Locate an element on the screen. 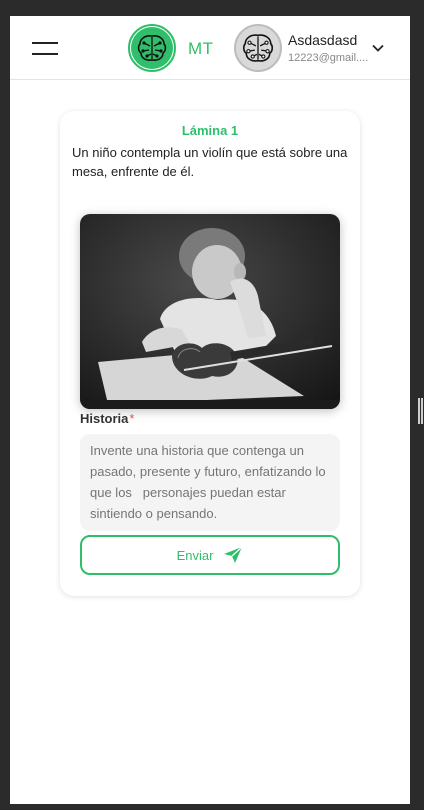 This screenshot has height=810, width=424. brain-circuit-avatar-icon is located at coordinates (258, 48).